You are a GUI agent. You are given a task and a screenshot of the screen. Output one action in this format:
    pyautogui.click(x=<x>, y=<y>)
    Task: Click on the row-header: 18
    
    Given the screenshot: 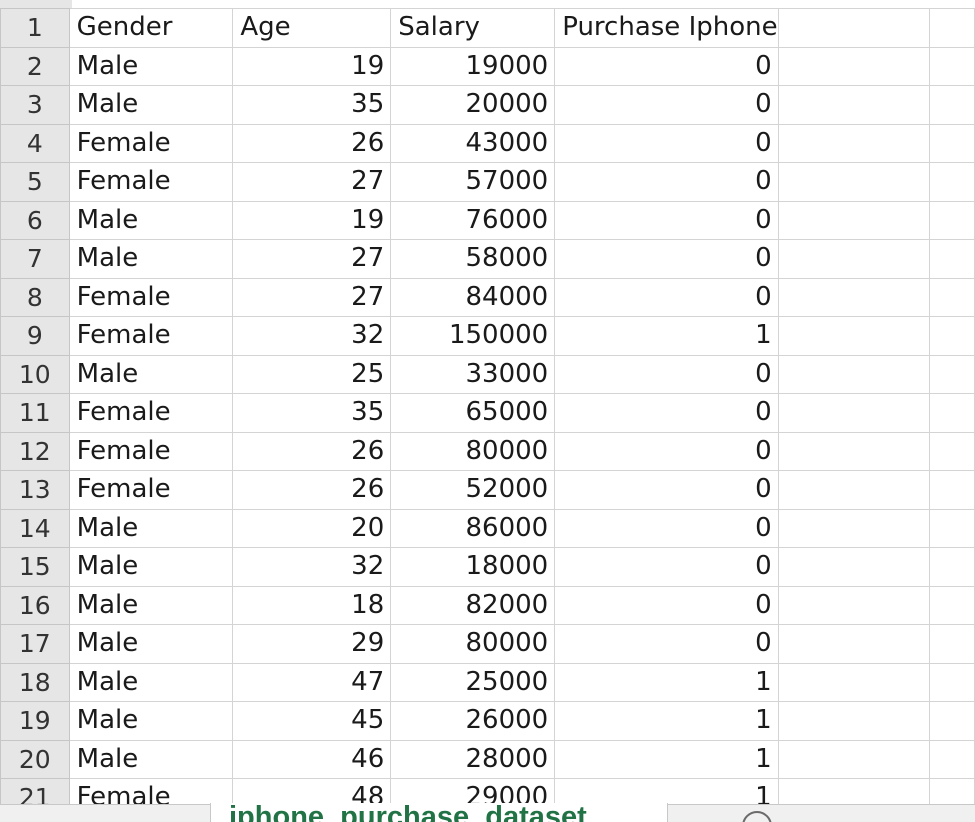 What is the action you would take?
    pyautogui.click(x=35, y=682)
    